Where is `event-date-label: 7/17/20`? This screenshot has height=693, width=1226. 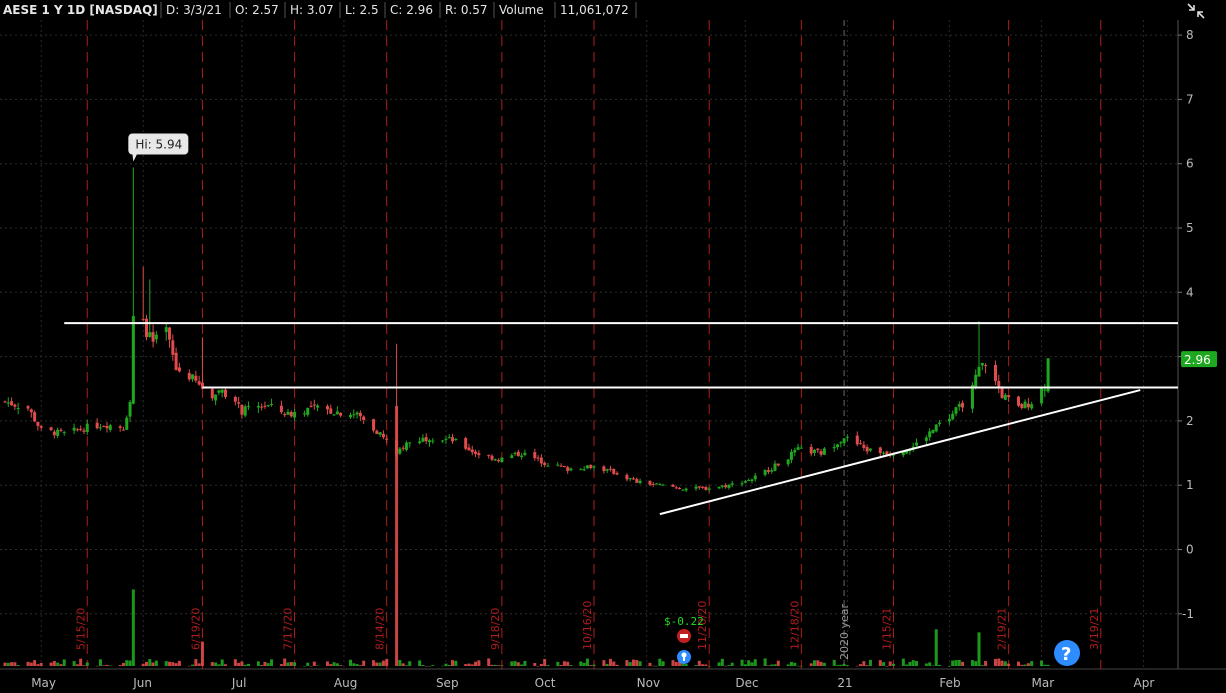
event-date-label: 7/17/20 is located at coordinates (288, 629).